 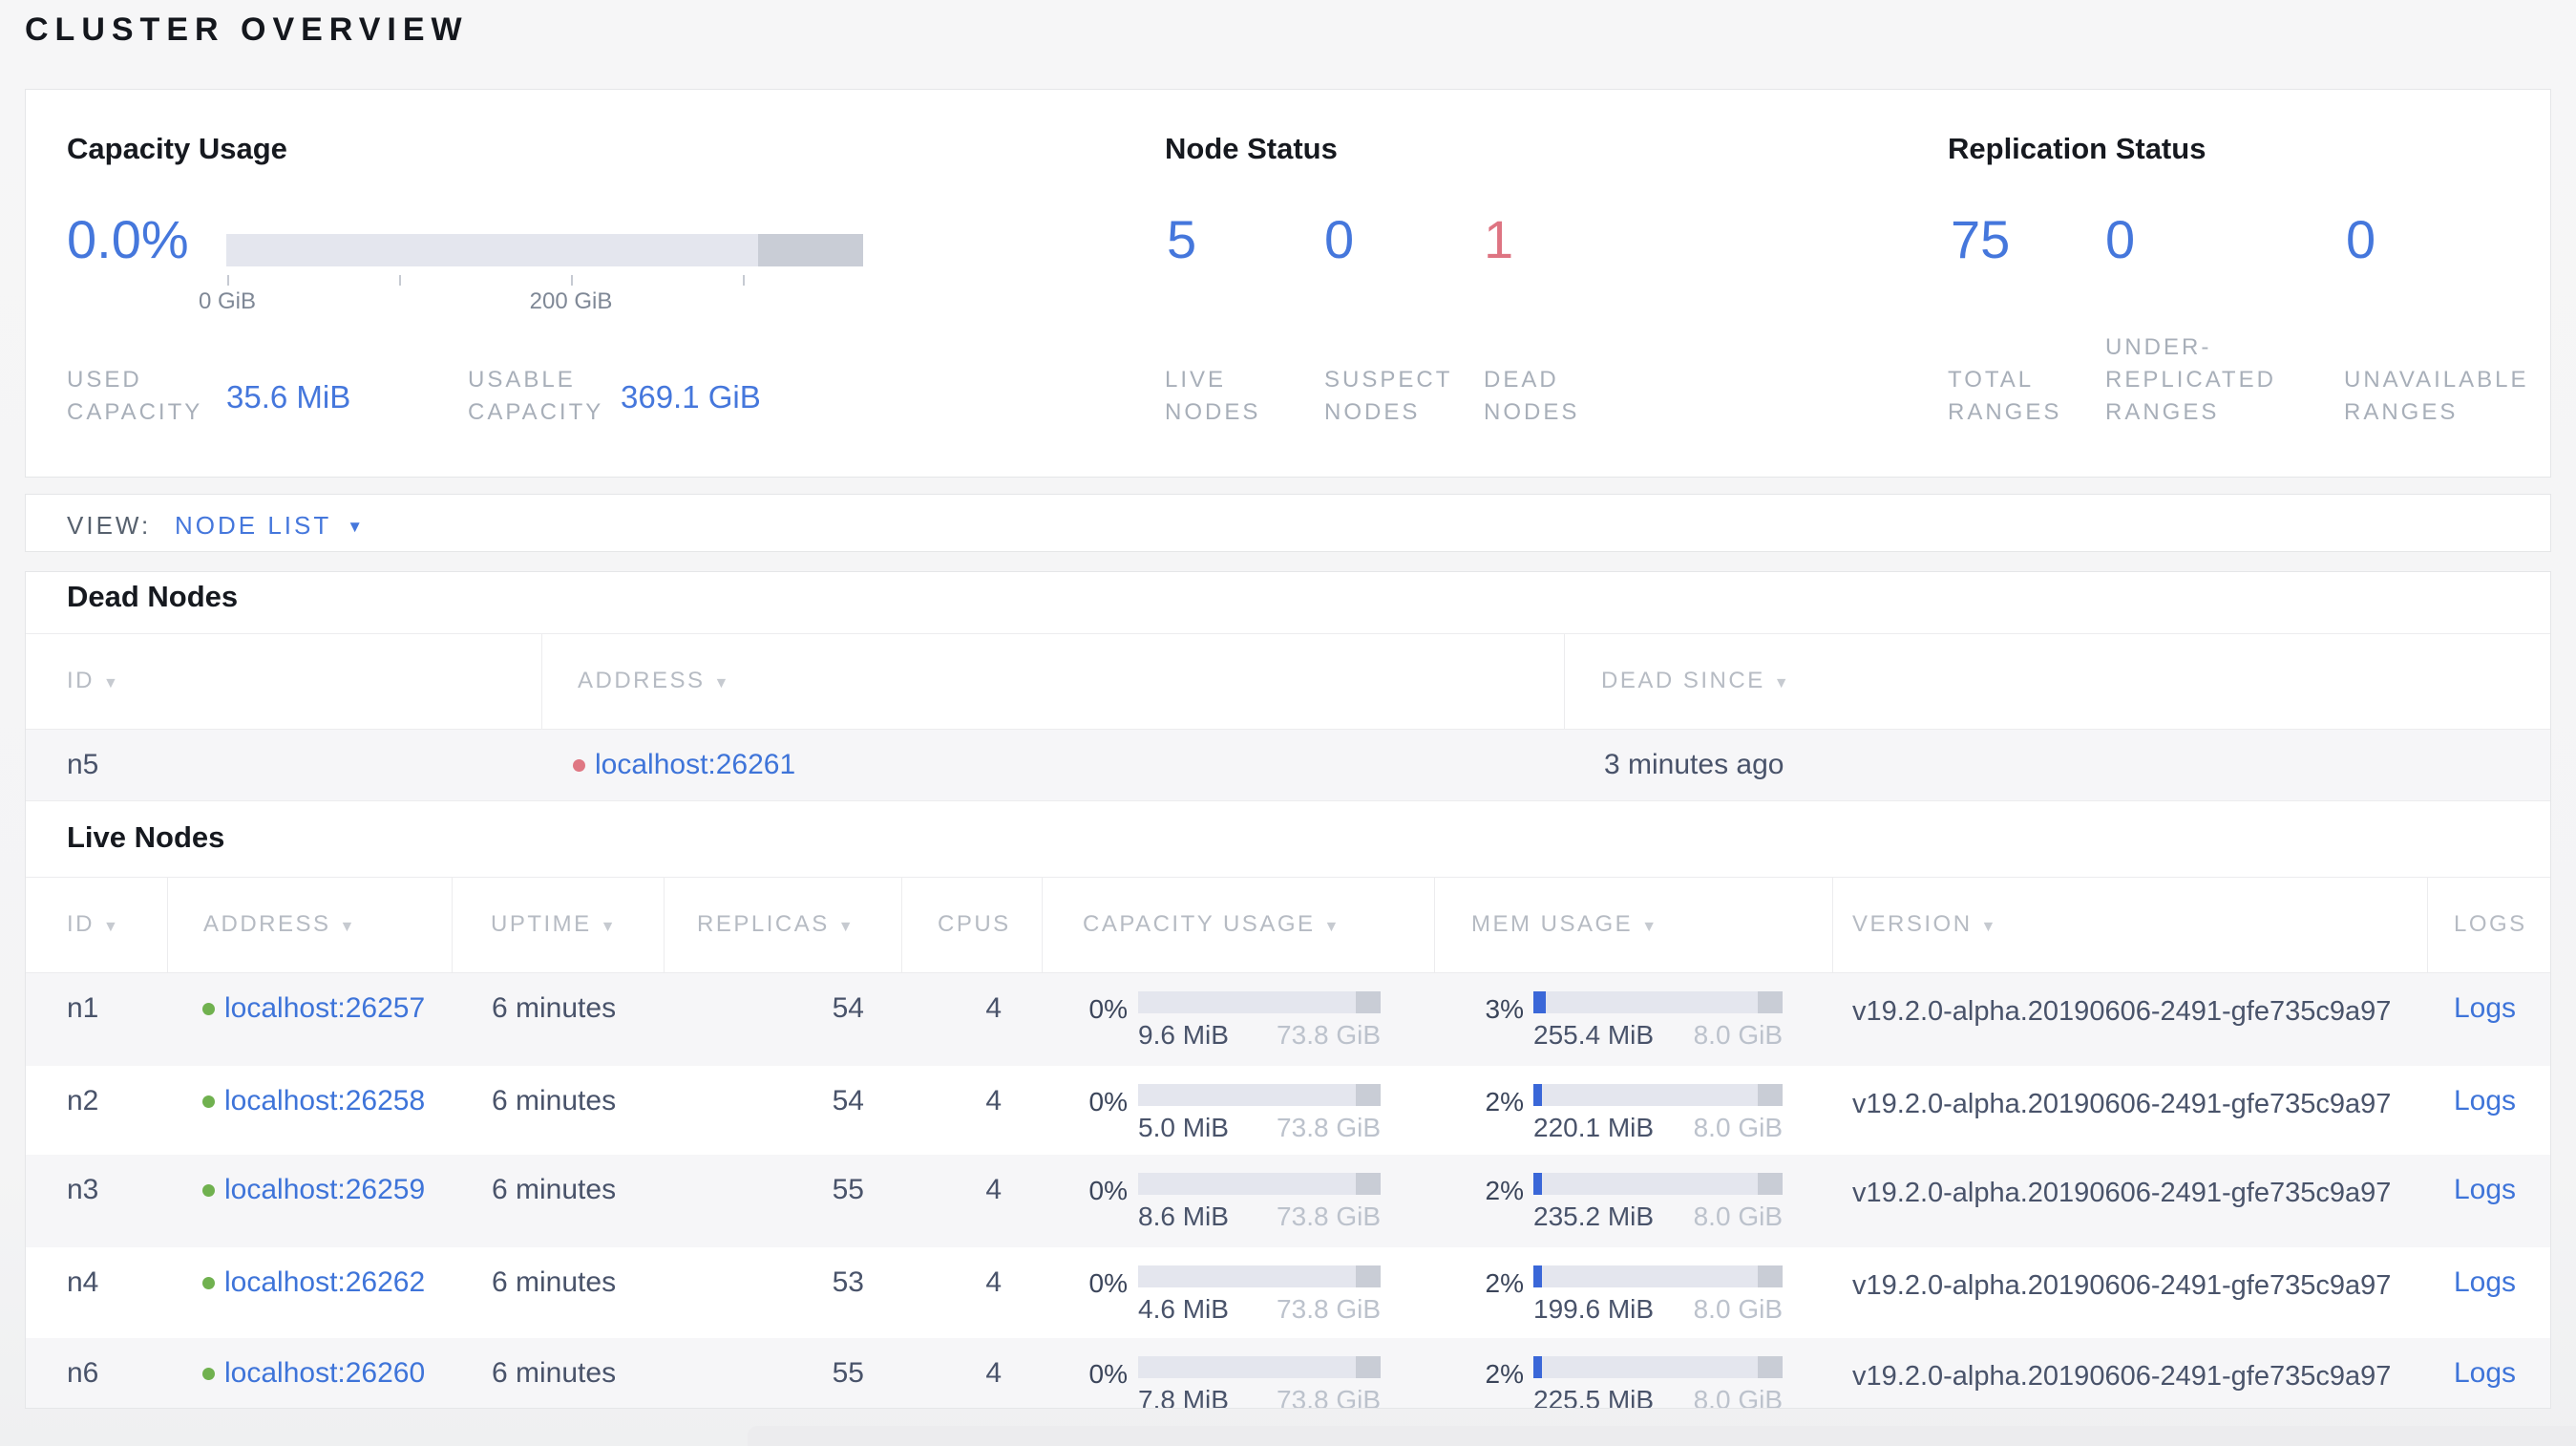 I want to click on node-address-link: localhost:26258, so click(x=324, y=1100).